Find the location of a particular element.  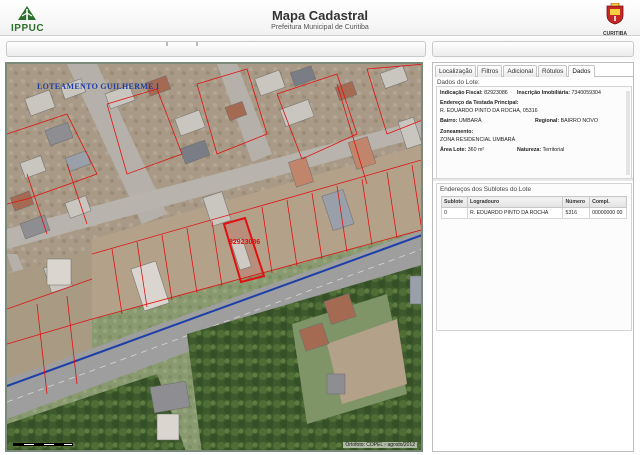

panel-toolbar is located at coordinates (533, 49).